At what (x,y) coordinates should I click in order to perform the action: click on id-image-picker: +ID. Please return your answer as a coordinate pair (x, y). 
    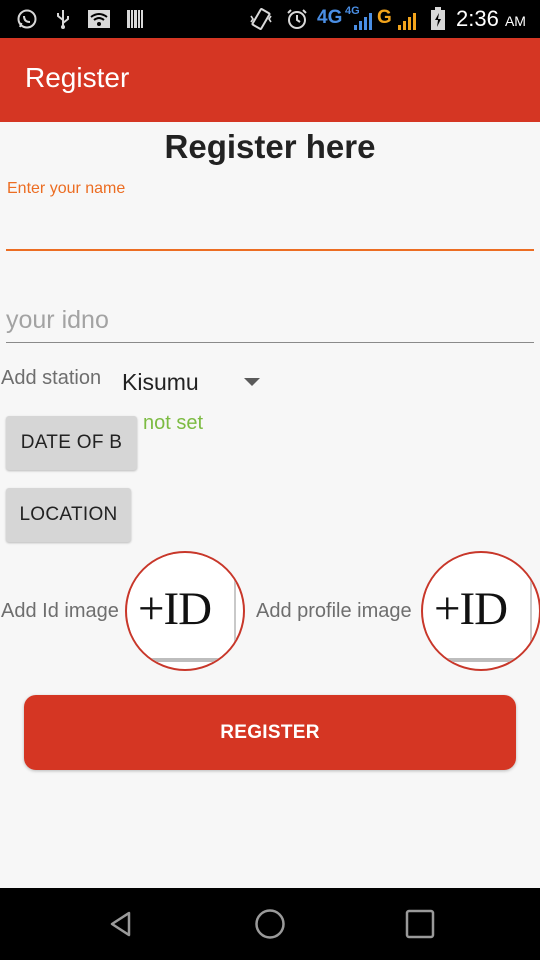
    Looking at the image, I should click on (185, 611).